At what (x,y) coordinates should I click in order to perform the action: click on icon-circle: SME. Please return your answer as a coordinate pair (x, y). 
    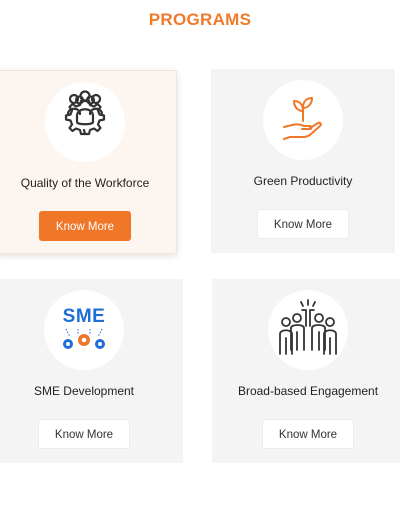
    Looking at the image, I should click on (84, 330).